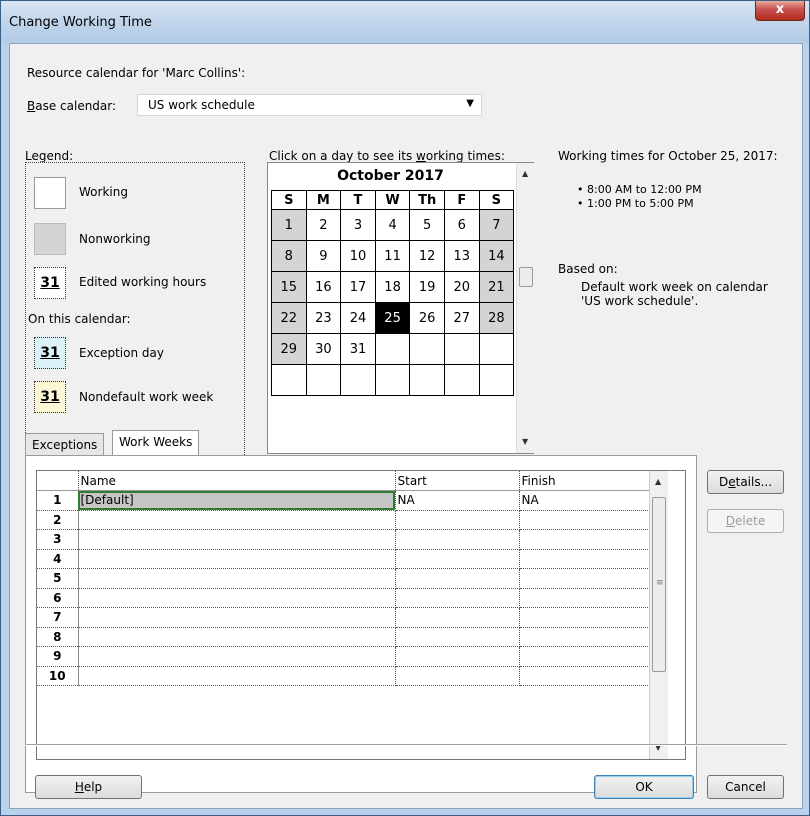  Describe the element at coordinates (525, 308) in the screenshot. I see `calendar-scrollbar: ▲ ▼` at that location.